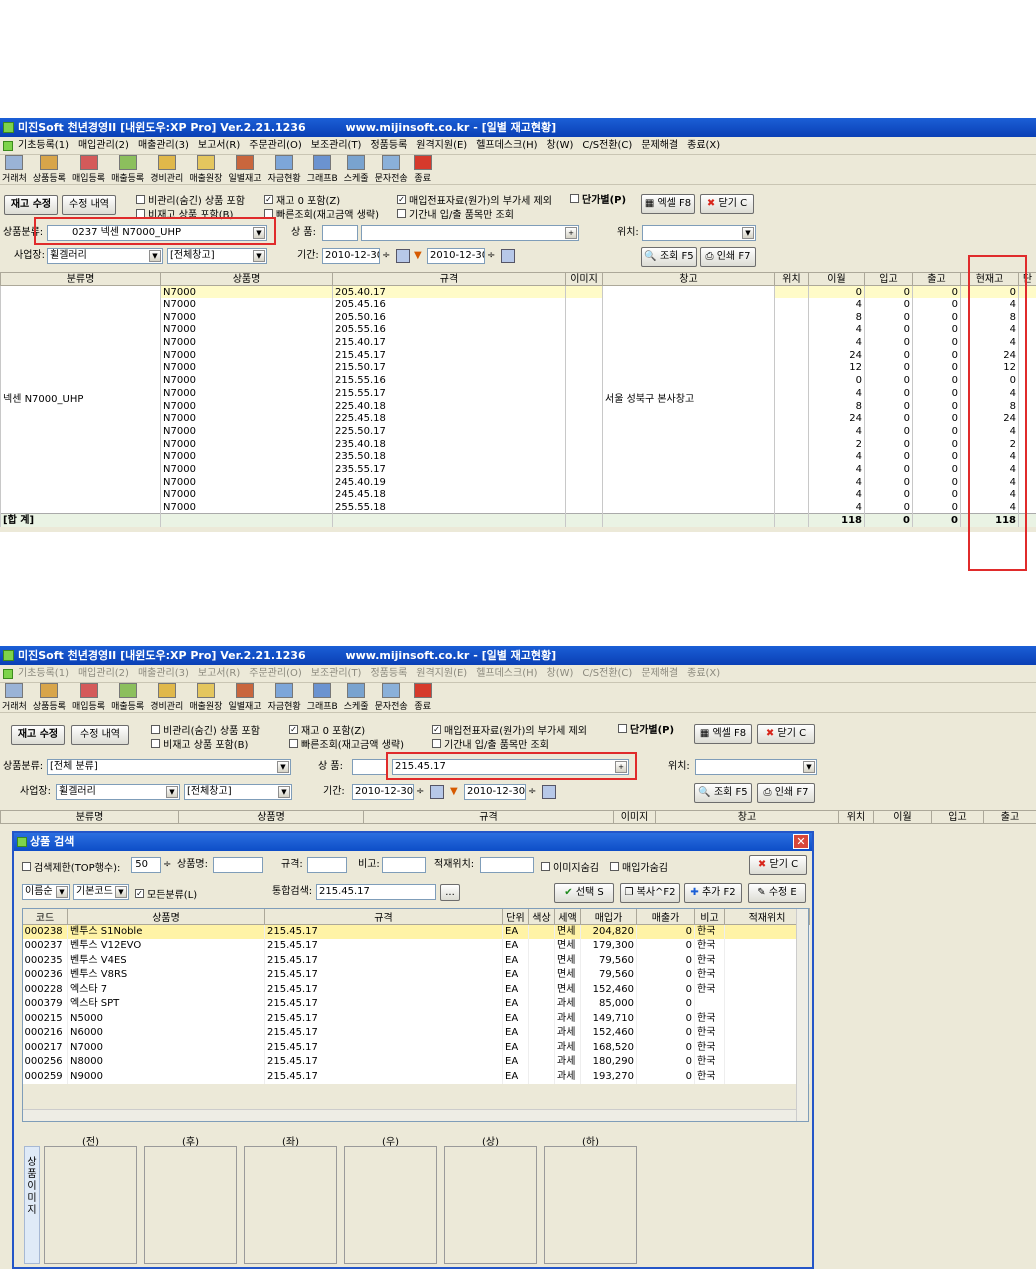 The width and height of the screenshot is (1036, 1269). What do you see at coordinates (607, 673) in the screenshot?
I see `menu-item: C/S전환(C)` at bounding box center [607, 673].